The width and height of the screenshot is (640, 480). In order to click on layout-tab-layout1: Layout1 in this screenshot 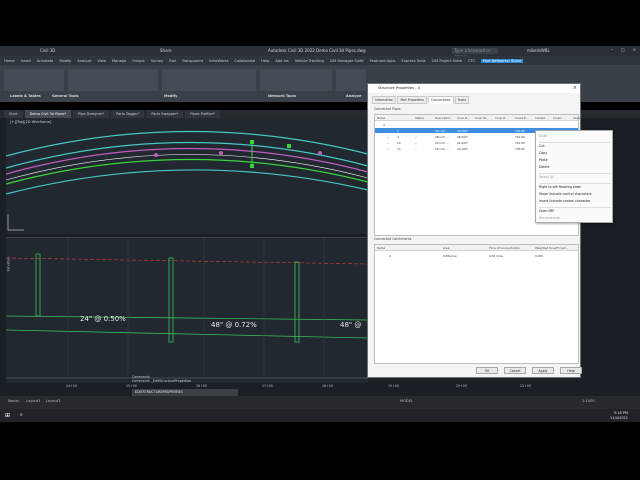, I will do `click(33, 401)`.